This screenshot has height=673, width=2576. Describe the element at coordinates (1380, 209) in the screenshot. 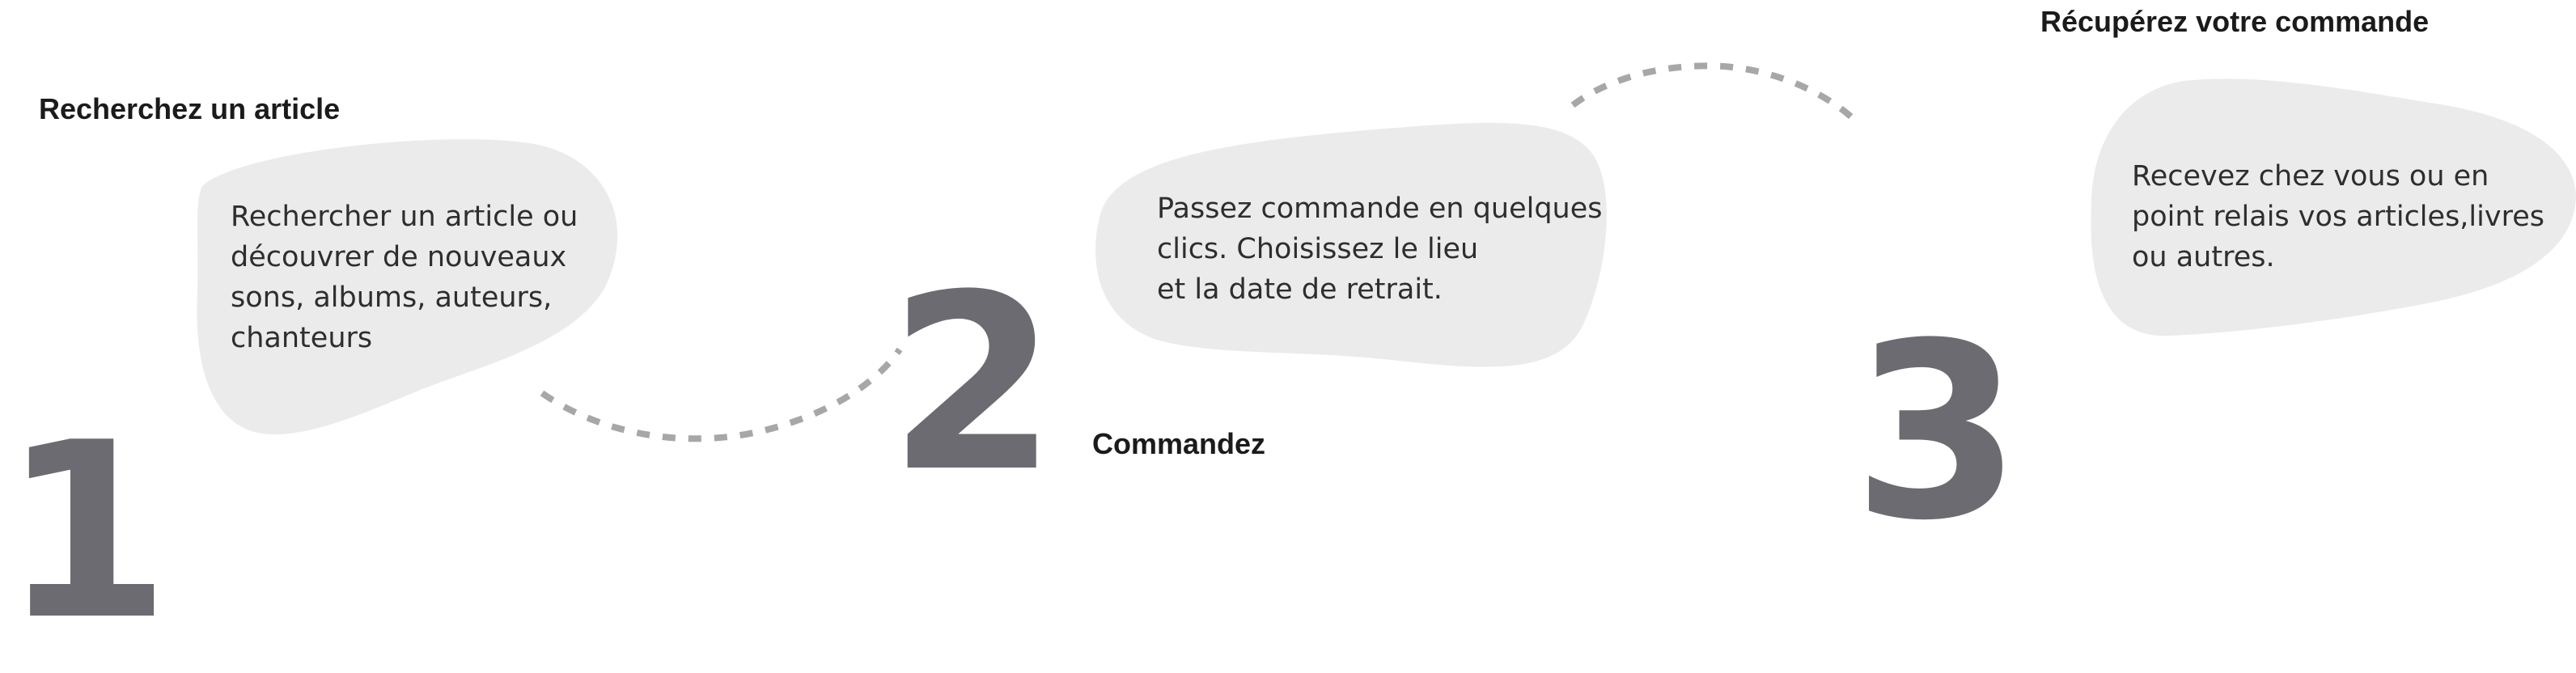

I see `step-2-line: Passez commande en quelques` at that location.